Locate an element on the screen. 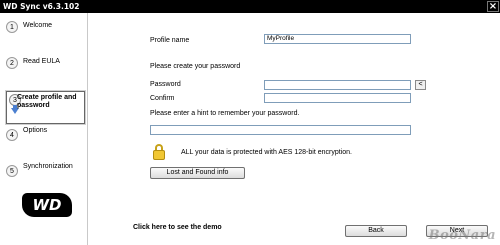 This screenshot has width=500, height=245. step-label: Read EULA is located at coordinates (41, 61).